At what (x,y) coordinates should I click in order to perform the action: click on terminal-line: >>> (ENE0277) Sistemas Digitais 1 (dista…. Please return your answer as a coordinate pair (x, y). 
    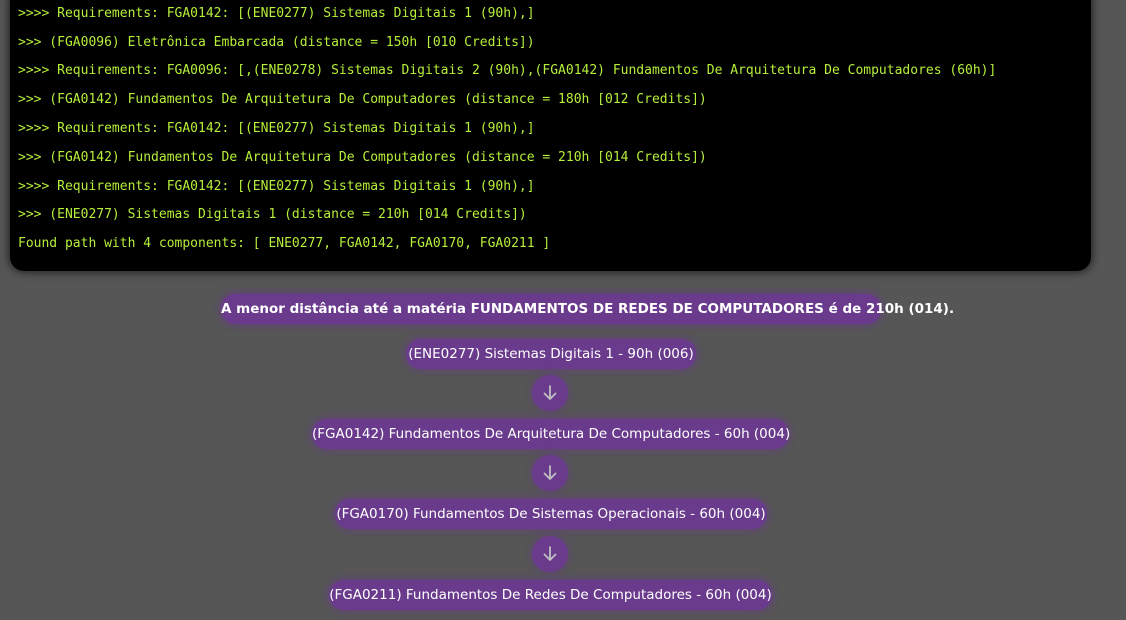
    Looking at the image, I should click on (272, 214).